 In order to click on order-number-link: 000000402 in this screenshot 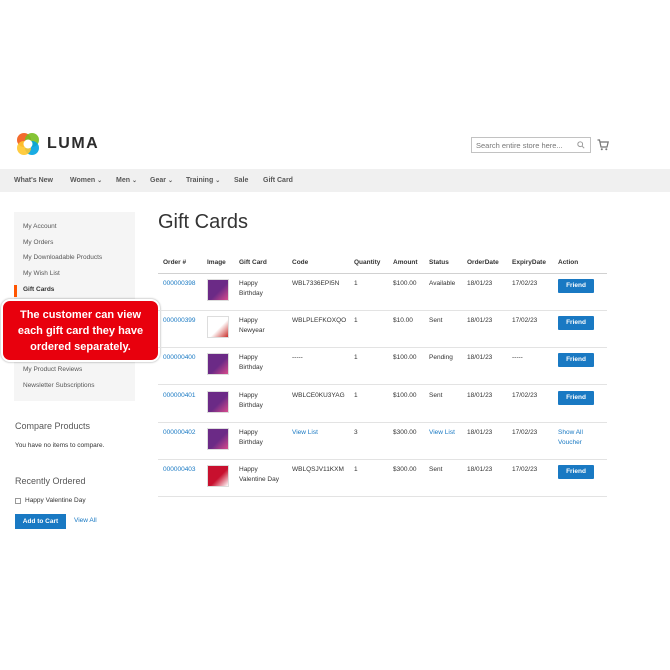, I will do `click(179, 433)`.